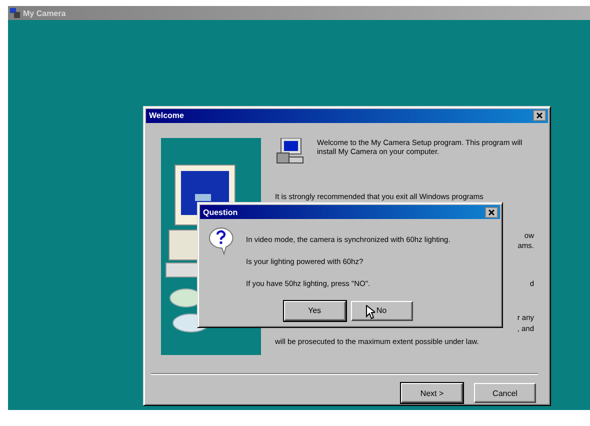  I want to click on dialog-title: Welcome, so click(166, 115).